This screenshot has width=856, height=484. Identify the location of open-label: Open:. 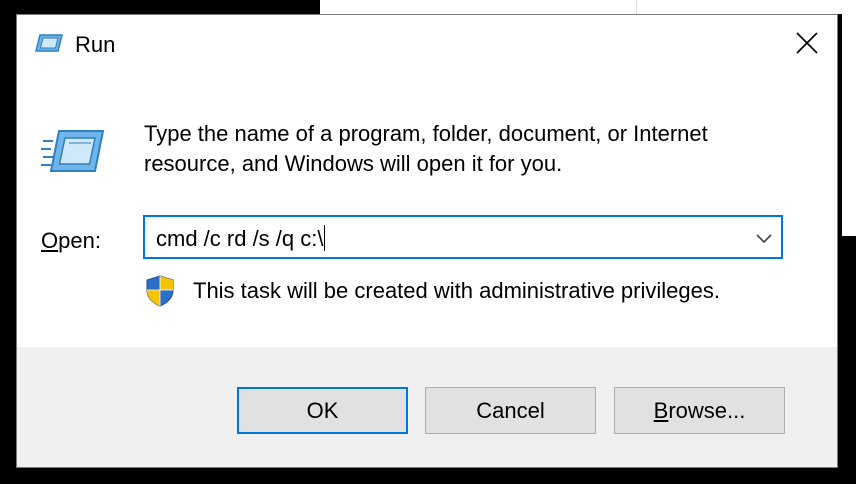
(71, 241).